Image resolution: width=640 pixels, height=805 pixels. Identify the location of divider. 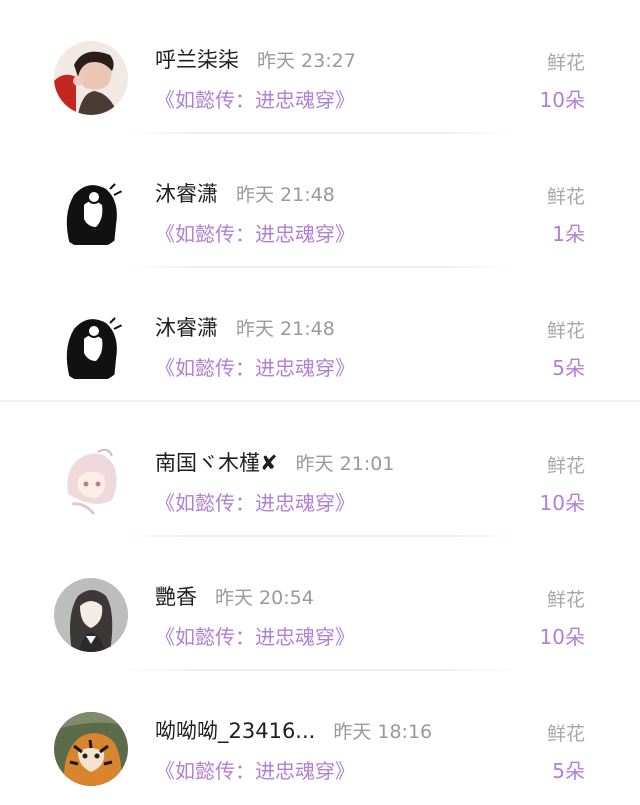
(320, 401).